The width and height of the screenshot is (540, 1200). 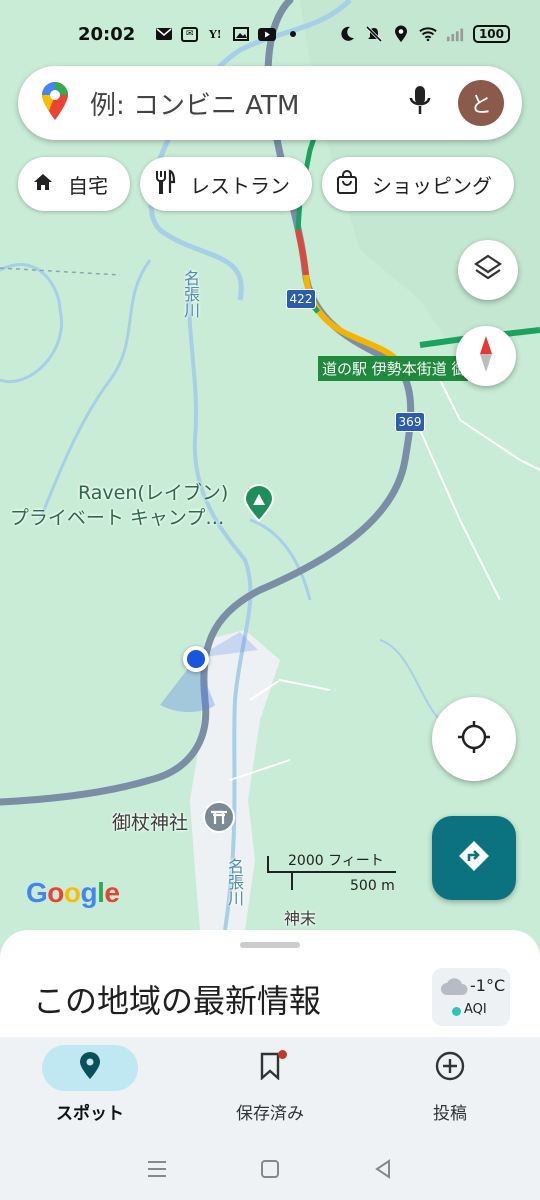 I want to click on wifi-icon, so click(x=428, y=34).